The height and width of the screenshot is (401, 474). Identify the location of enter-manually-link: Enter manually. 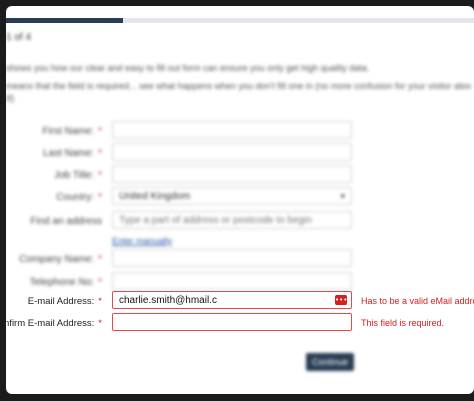
(142, 241).